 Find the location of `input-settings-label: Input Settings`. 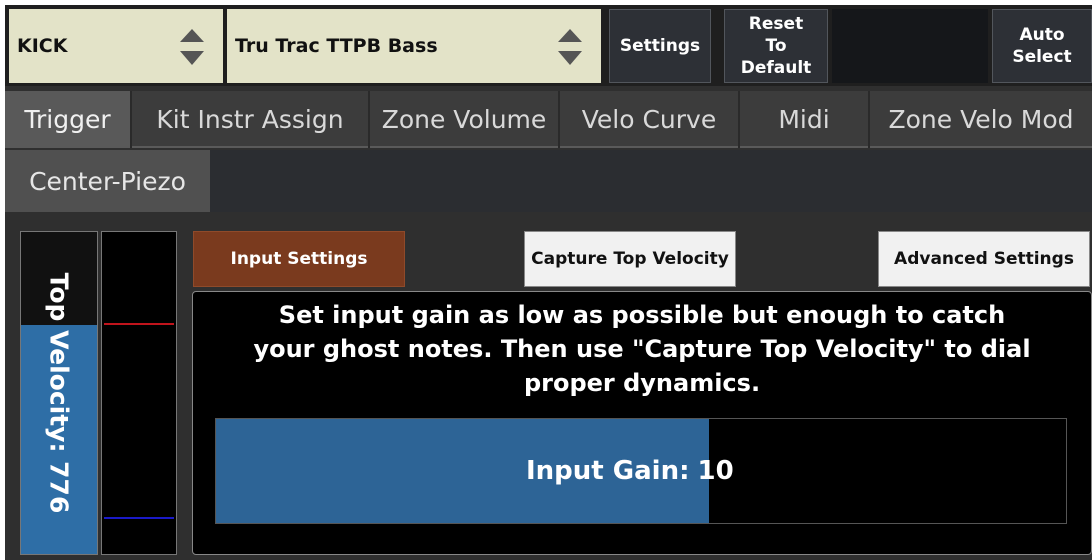

input-settings-label: Input Settings is located at coordinates (299, 259).